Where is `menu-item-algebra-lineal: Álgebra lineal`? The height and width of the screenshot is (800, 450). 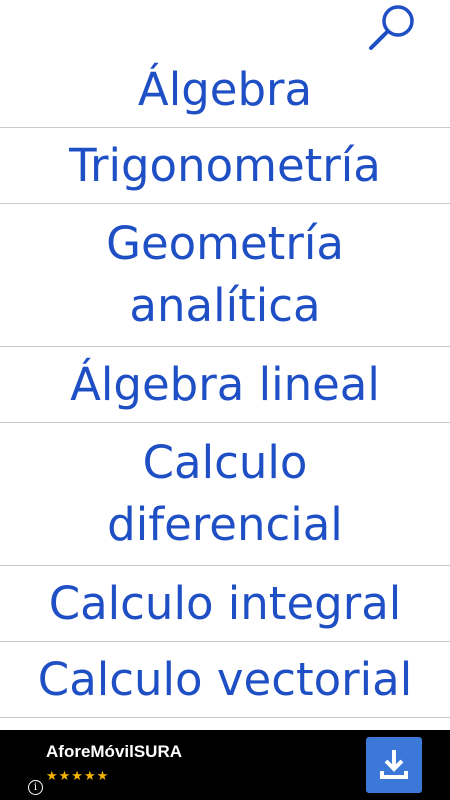 menu-item-algebra-lineal: Álgebra lineal is located at coordinates (225, 385).